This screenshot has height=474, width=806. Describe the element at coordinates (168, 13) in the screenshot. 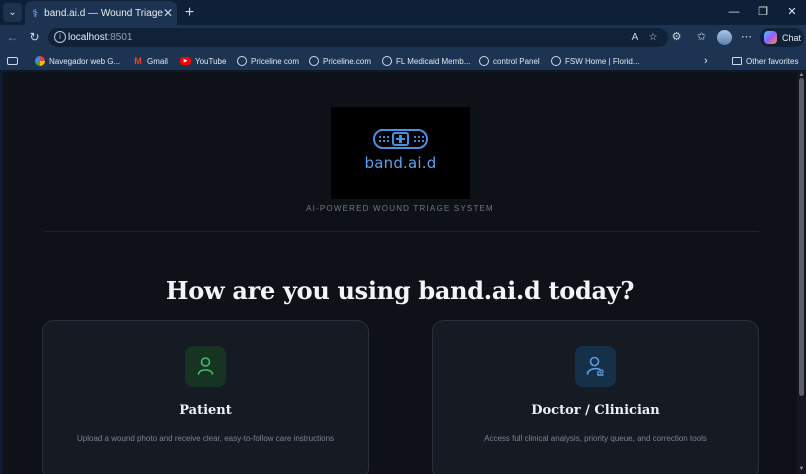

I see `close-tab-icon: ✕` at that location.